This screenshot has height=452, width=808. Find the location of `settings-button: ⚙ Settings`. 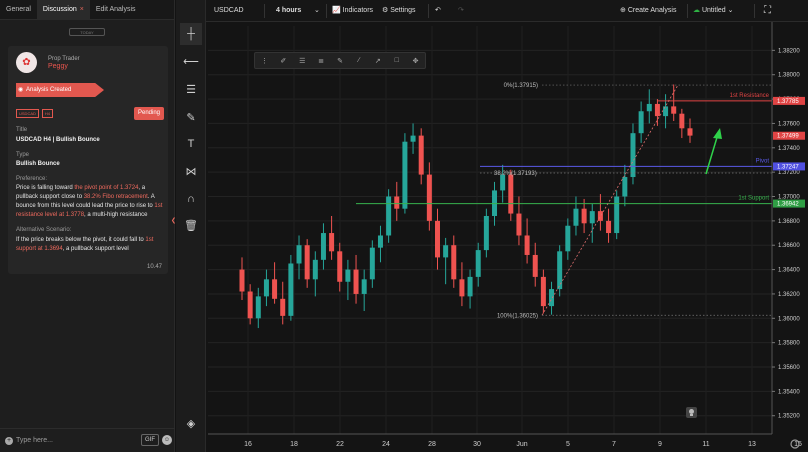

settings-button: ⚙ Settings is located at coordinates (399, 11).